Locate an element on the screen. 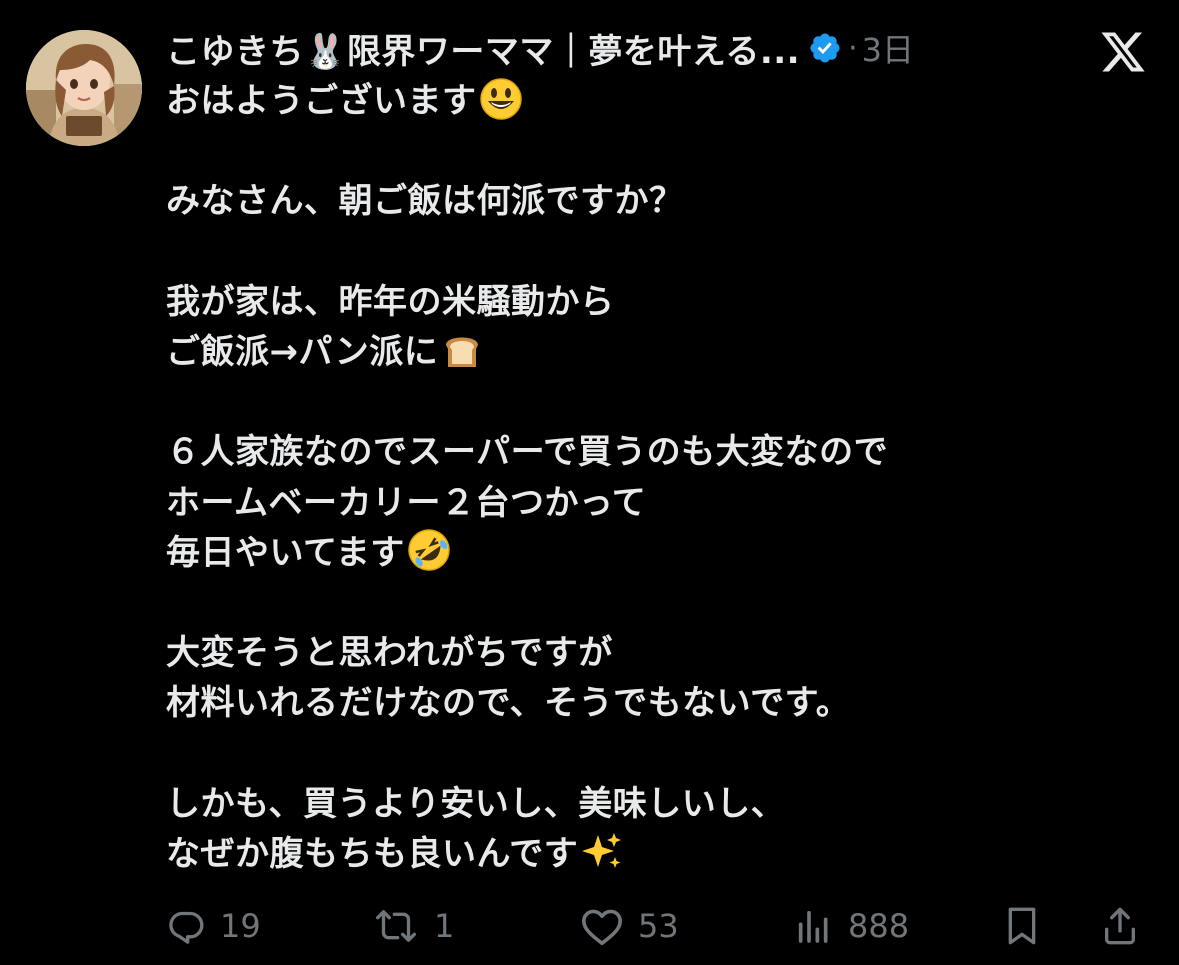  bread-emoji is located at coordinates (462, 349).